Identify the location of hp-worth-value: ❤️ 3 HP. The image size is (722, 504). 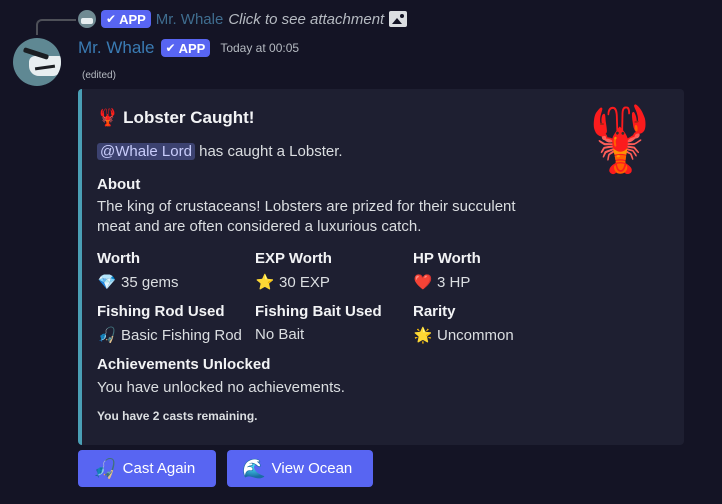
(442, 282).